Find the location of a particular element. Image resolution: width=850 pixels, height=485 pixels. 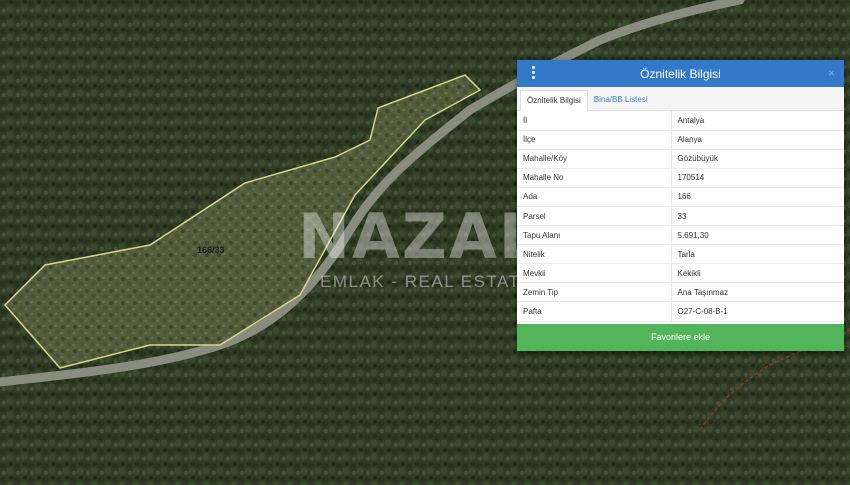

tab-building-list: Bina/BB Listesi is located at coordinates (621, 100).